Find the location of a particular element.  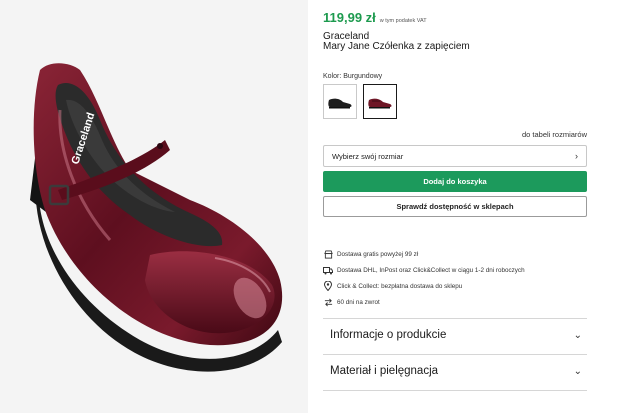

shop-icon is located at coordinates (328, 254).